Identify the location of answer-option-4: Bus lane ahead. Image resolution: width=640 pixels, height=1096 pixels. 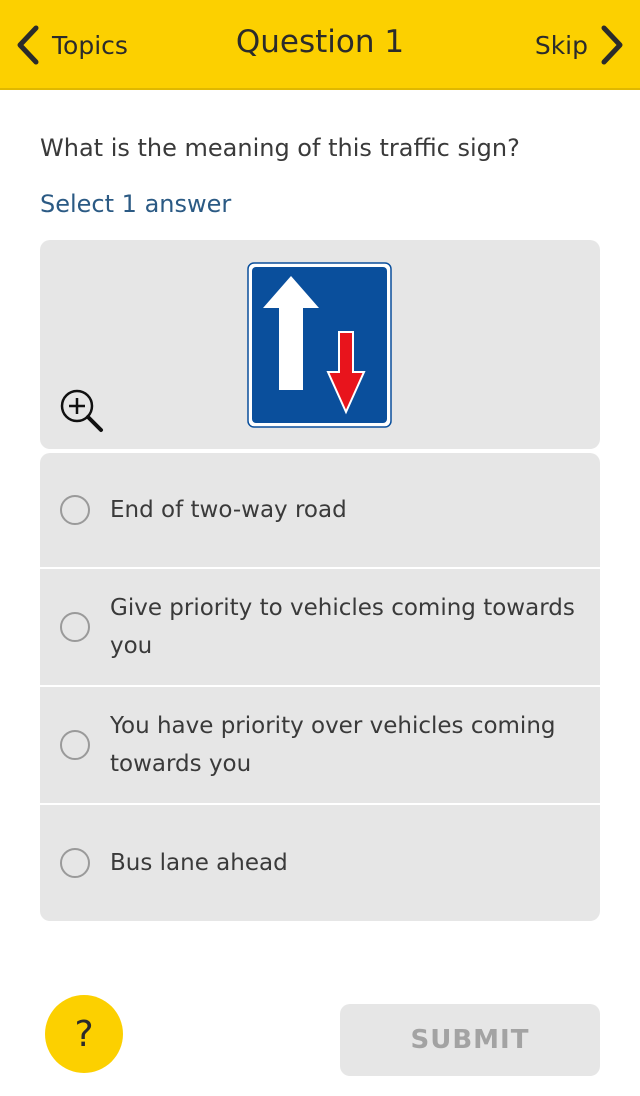
(320, 863).